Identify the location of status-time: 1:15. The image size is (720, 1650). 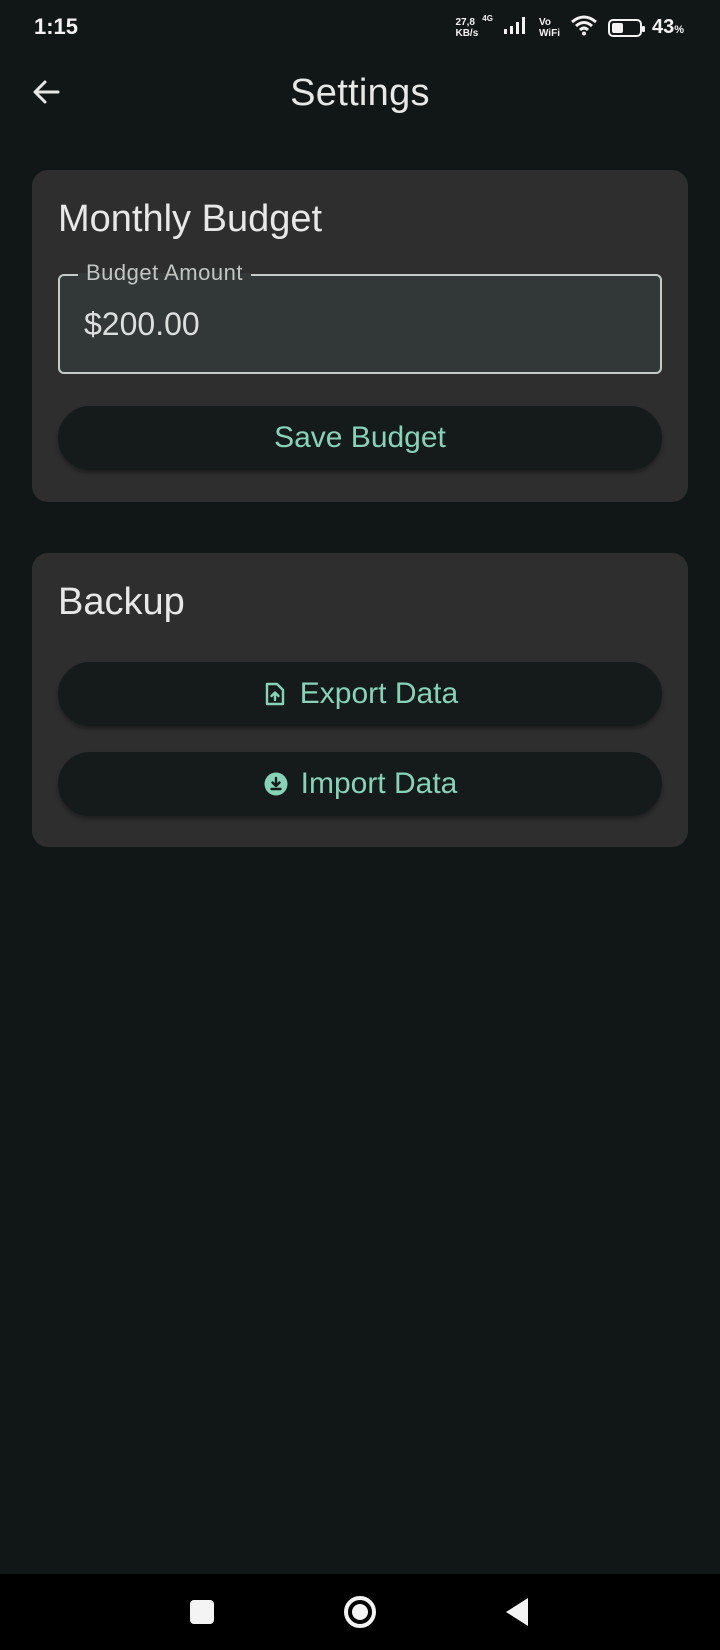
(56, 26).